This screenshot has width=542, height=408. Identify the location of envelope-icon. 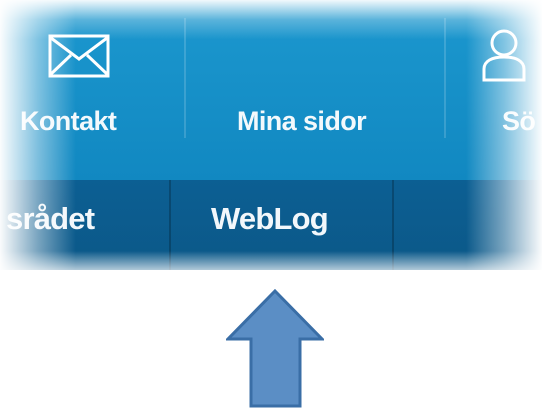
(79, 56).